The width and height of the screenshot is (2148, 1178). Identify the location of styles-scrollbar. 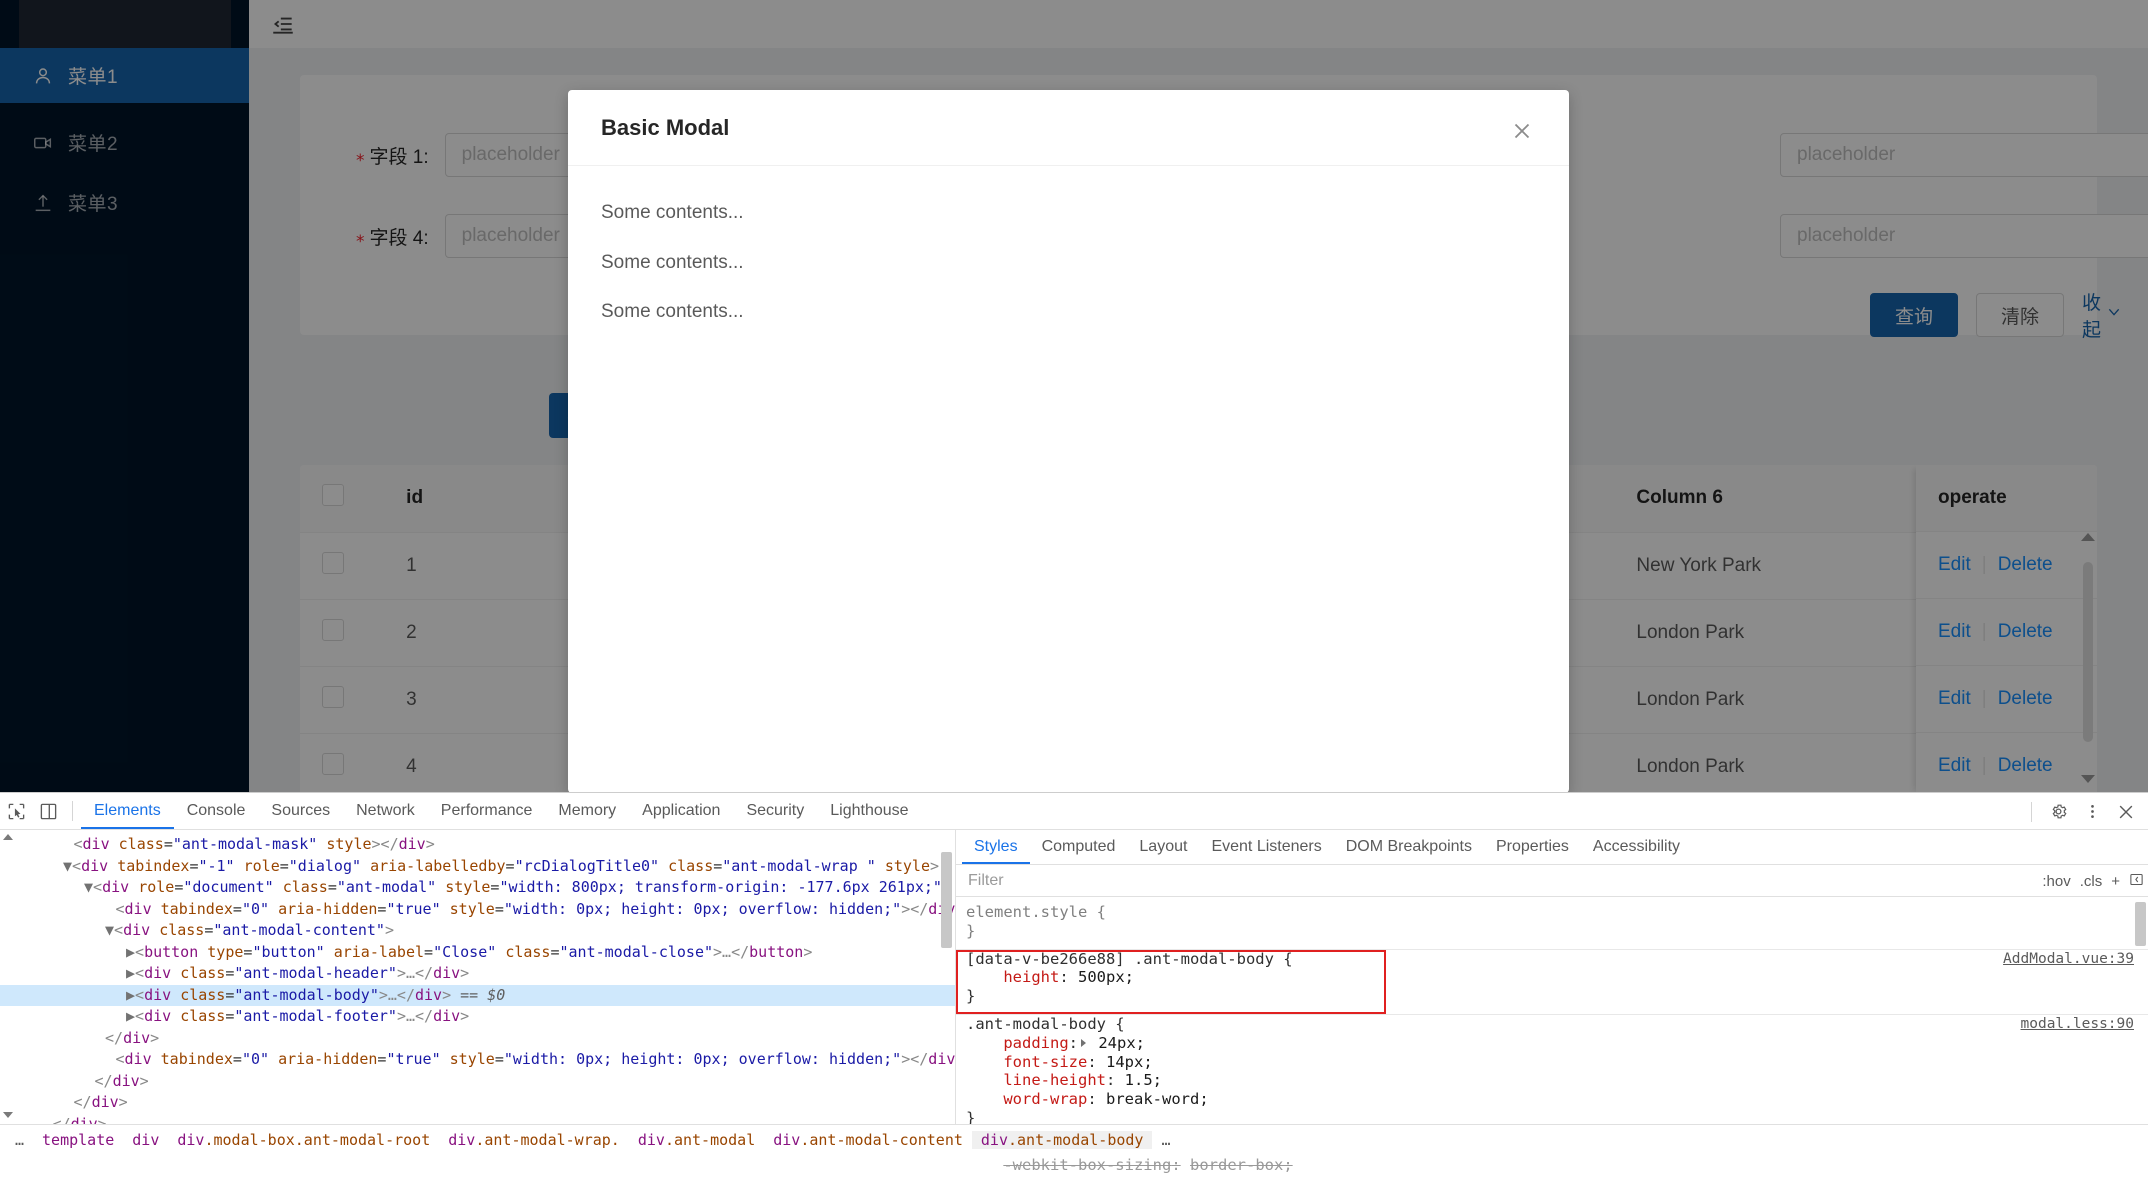
(2140, 1013).